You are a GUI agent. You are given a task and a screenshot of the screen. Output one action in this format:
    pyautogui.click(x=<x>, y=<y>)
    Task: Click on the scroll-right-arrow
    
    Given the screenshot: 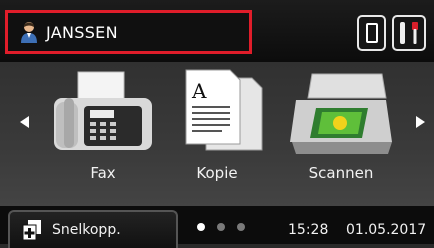 What is the action you would take?
    pyautogui.click(x=420, y=122)
    